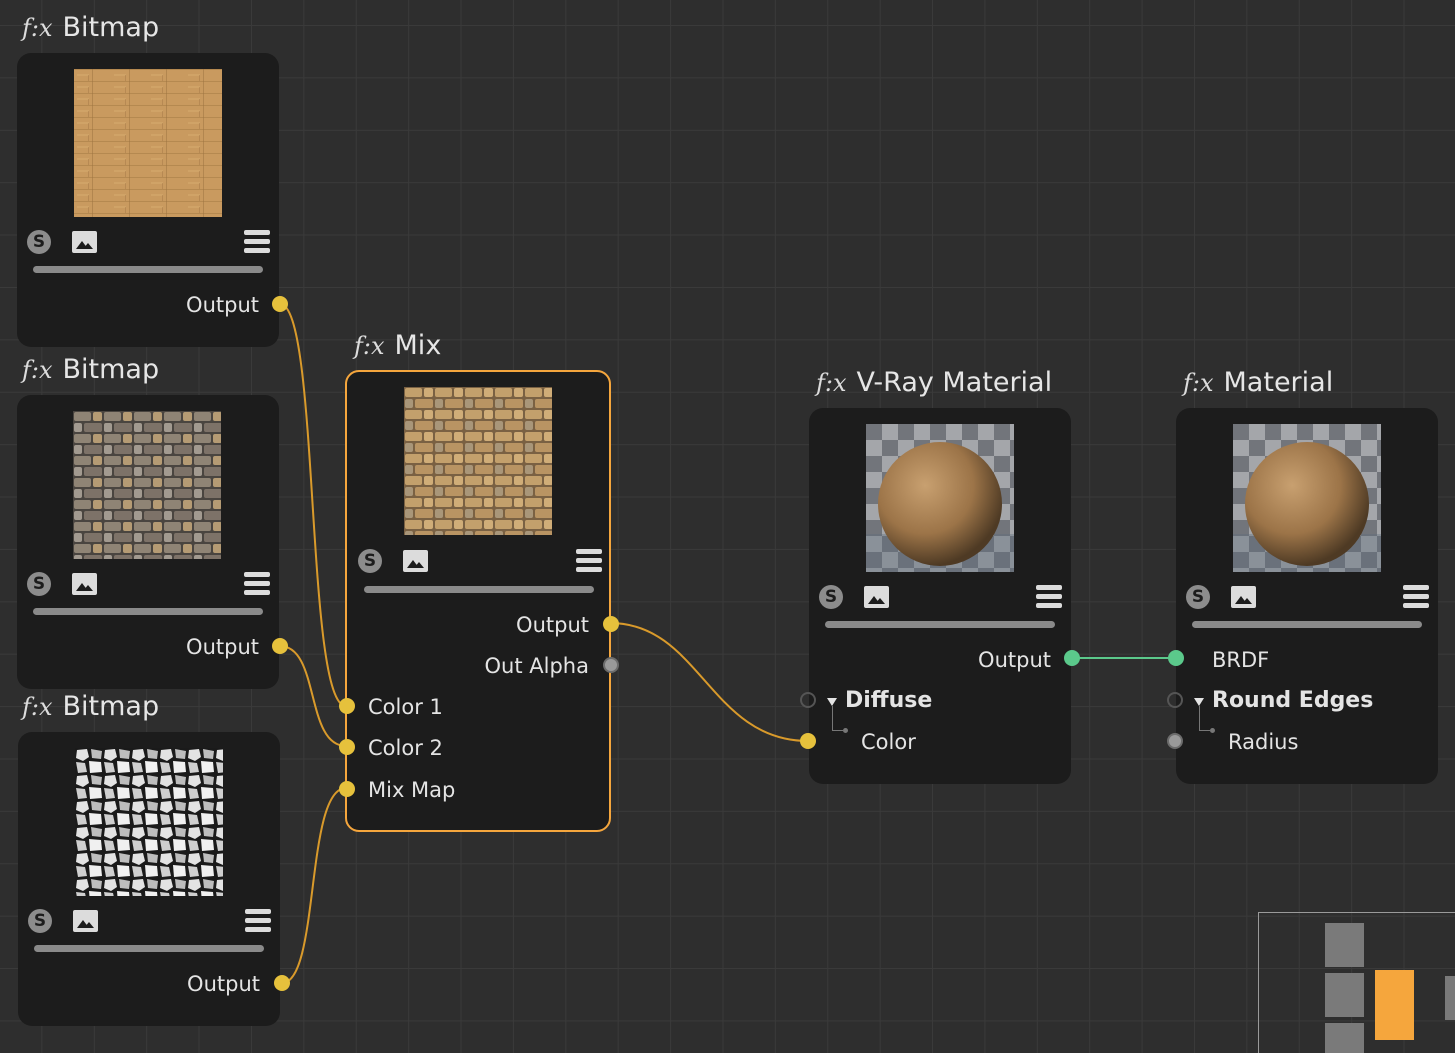  I want to click on stone-wall-texture-thumbnail, so click(147, 485).